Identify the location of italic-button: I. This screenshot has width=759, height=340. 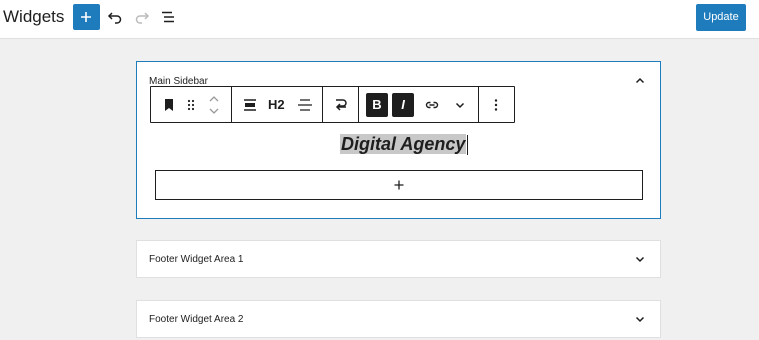
(403, 105).